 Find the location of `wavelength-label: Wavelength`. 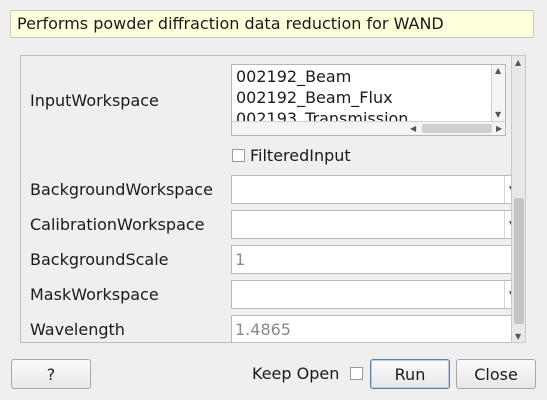

wavelength-label: Wavelength is located at coordinates (77, 329).